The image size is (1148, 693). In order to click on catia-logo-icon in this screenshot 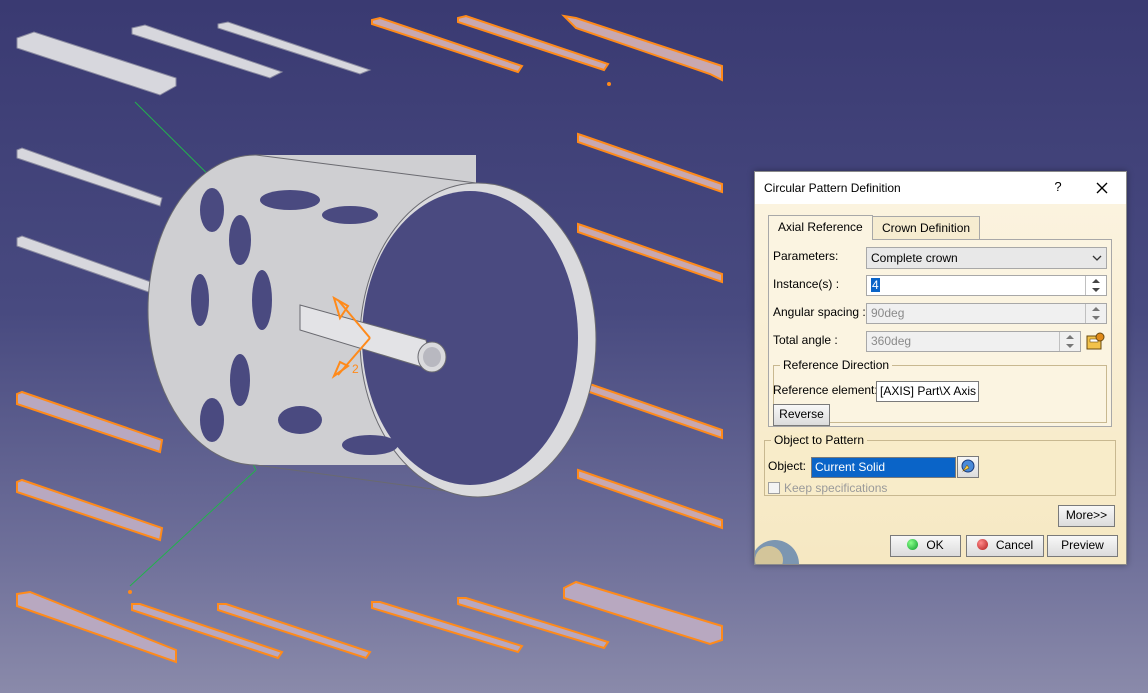, I will do `click(777, 552)`.